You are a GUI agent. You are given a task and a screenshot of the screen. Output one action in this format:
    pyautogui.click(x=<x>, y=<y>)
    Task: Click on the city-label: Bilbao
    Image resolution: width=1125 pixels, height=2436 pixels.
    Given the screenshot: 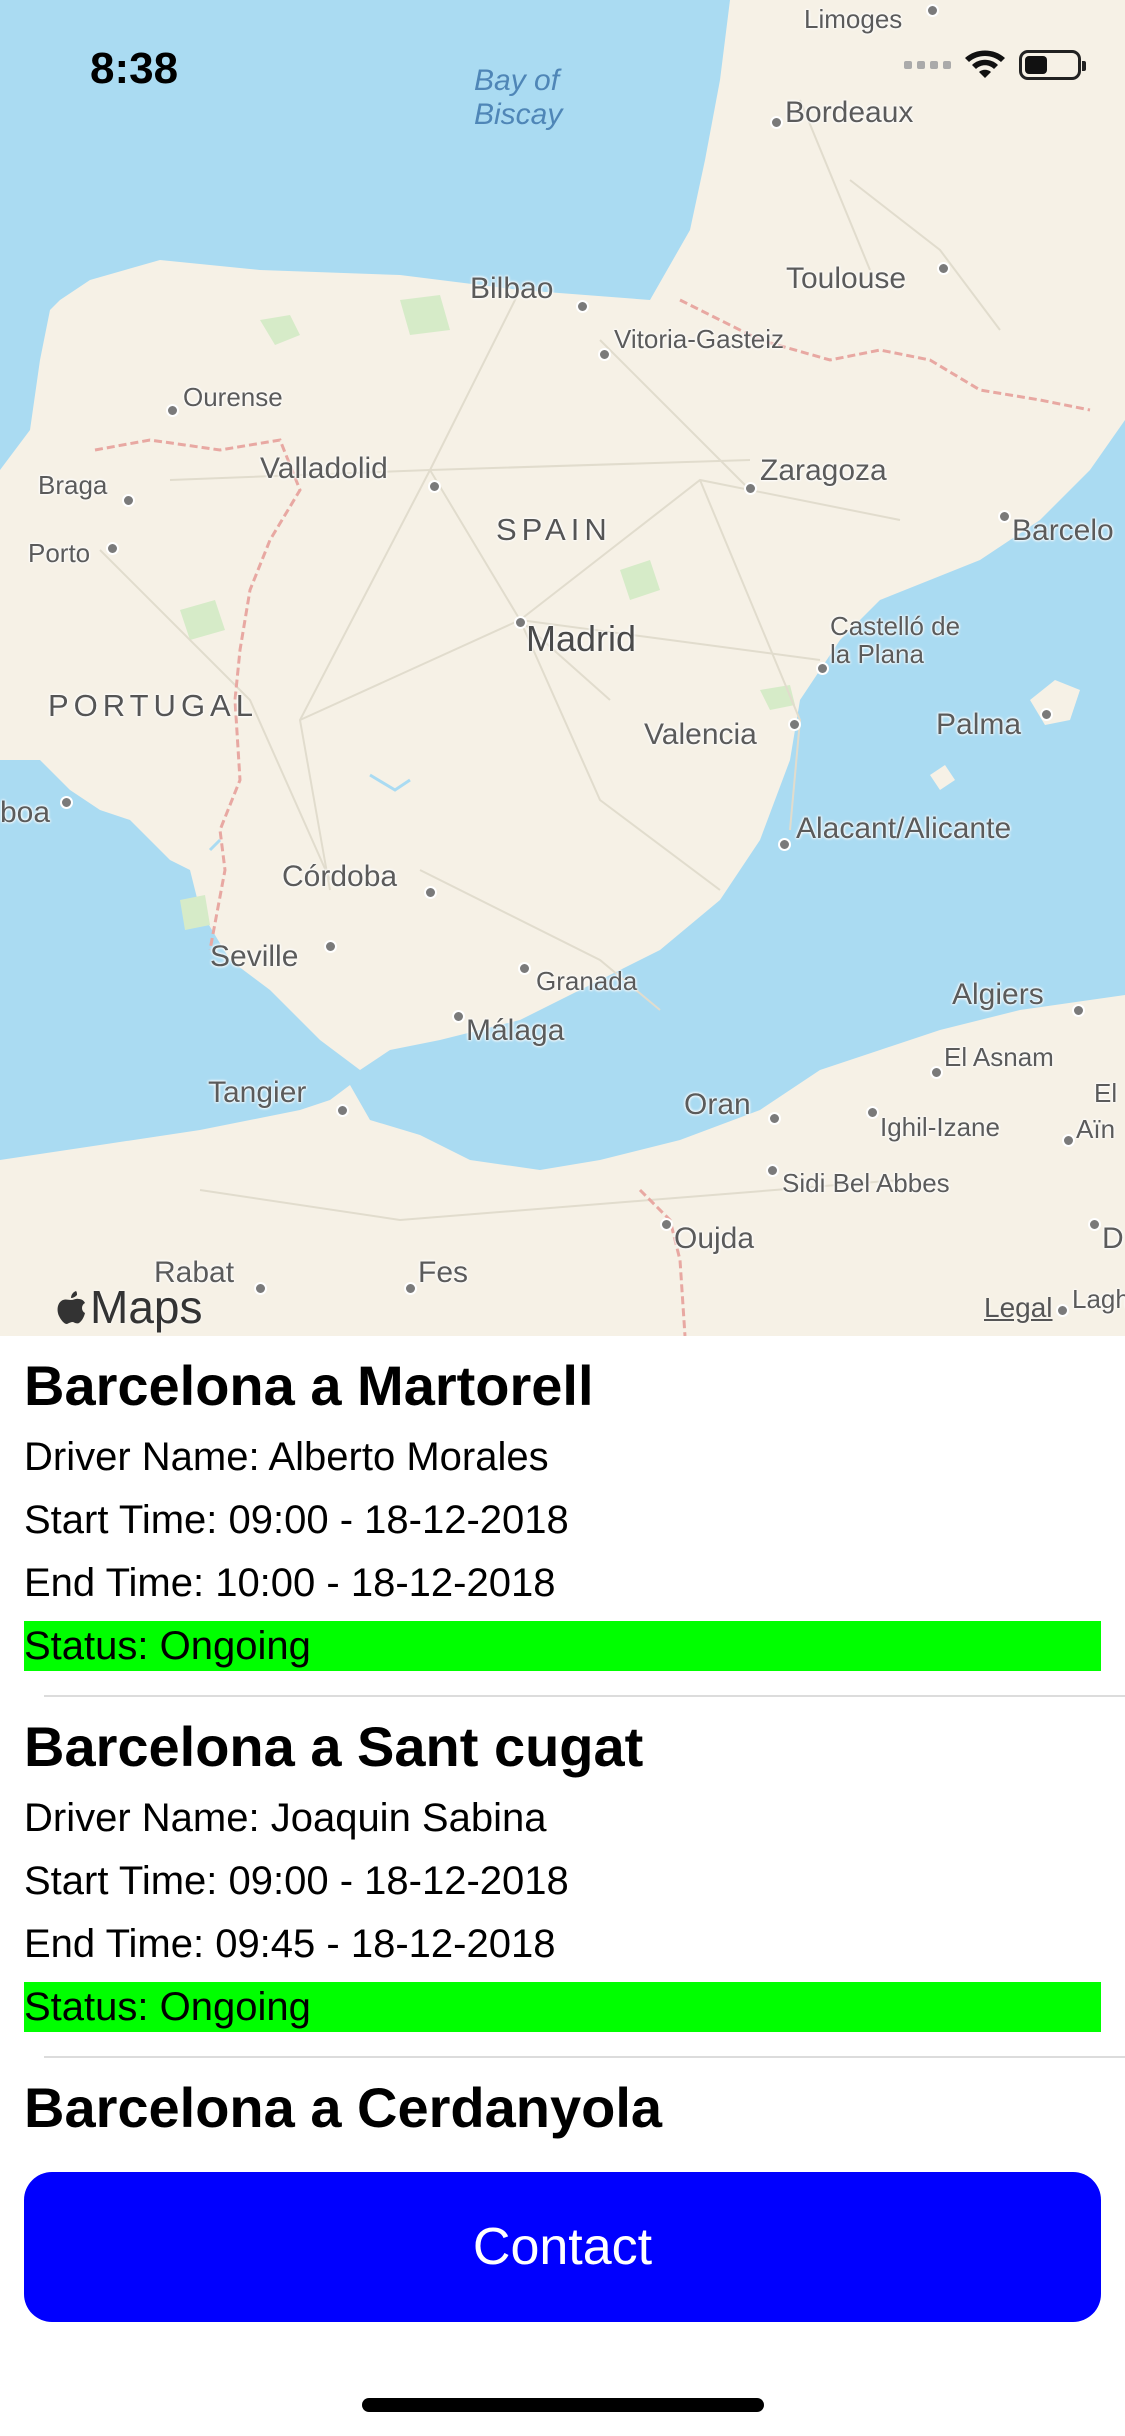 What is the action you would take?
    pyautogui.click(x=512, y=288)
    